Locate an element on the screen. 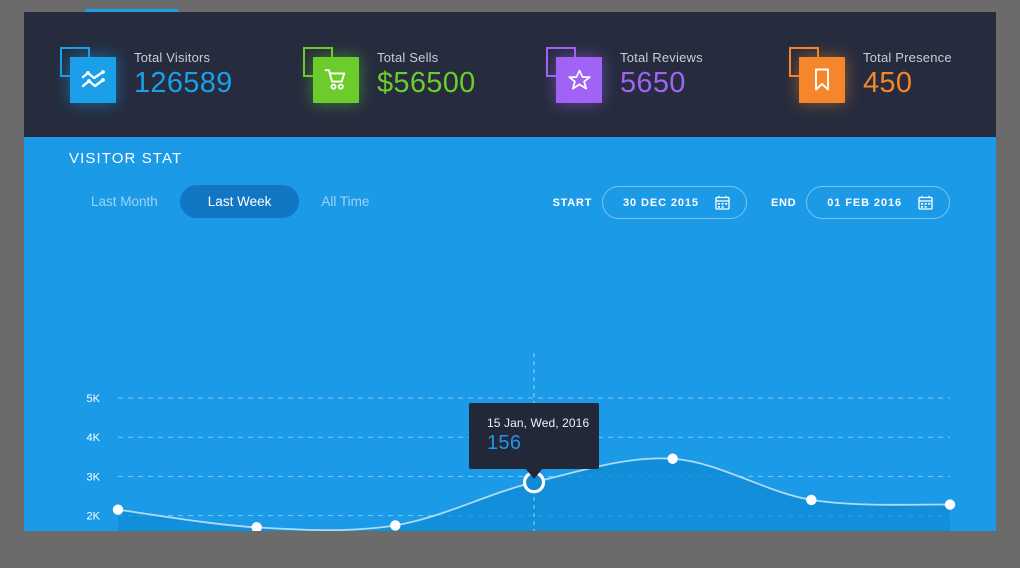 The image size is (1020, 568). stat-card-total-sells: Total Sells $56500 is located at coordinates (388, 74).